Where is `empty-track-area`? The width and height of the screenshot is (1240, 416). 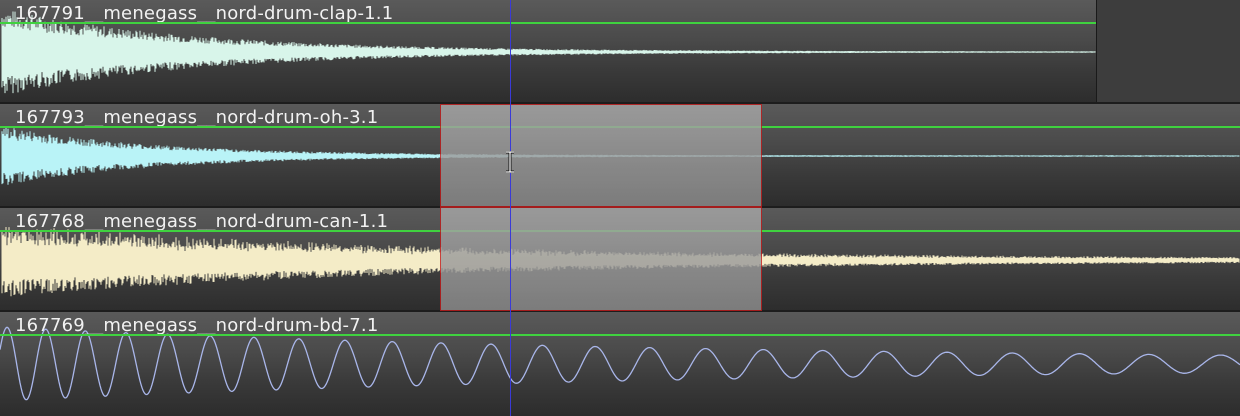 empty-track-area is located at coordinates (1168, 52).